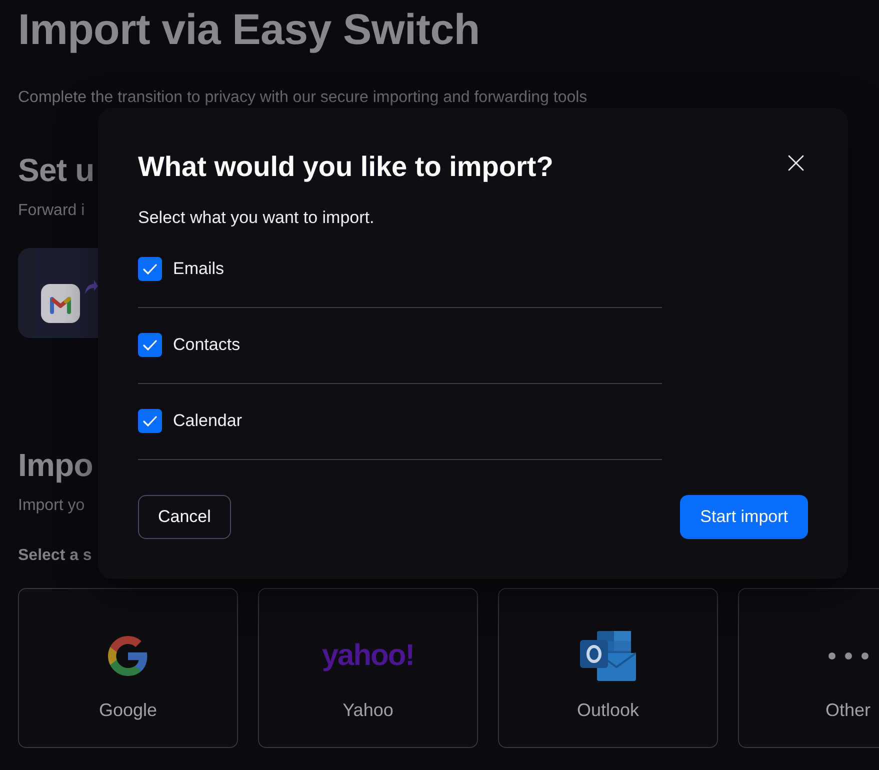 The image size is (879, 770). Describe the element at coordinates (56, 170) in the screenshot. I see `section-heading: Set u` at that location.